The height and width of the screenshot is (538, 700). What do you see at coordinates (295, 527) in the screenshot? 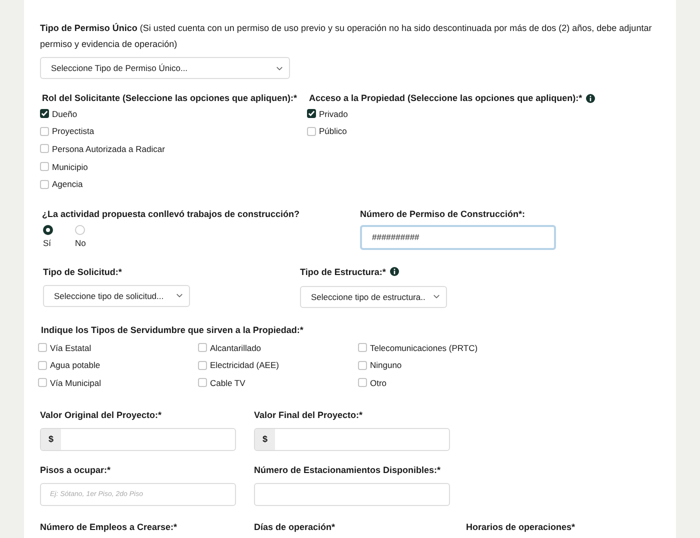
I see `field-label: Días de operación*` at bounding box center [295, 527].